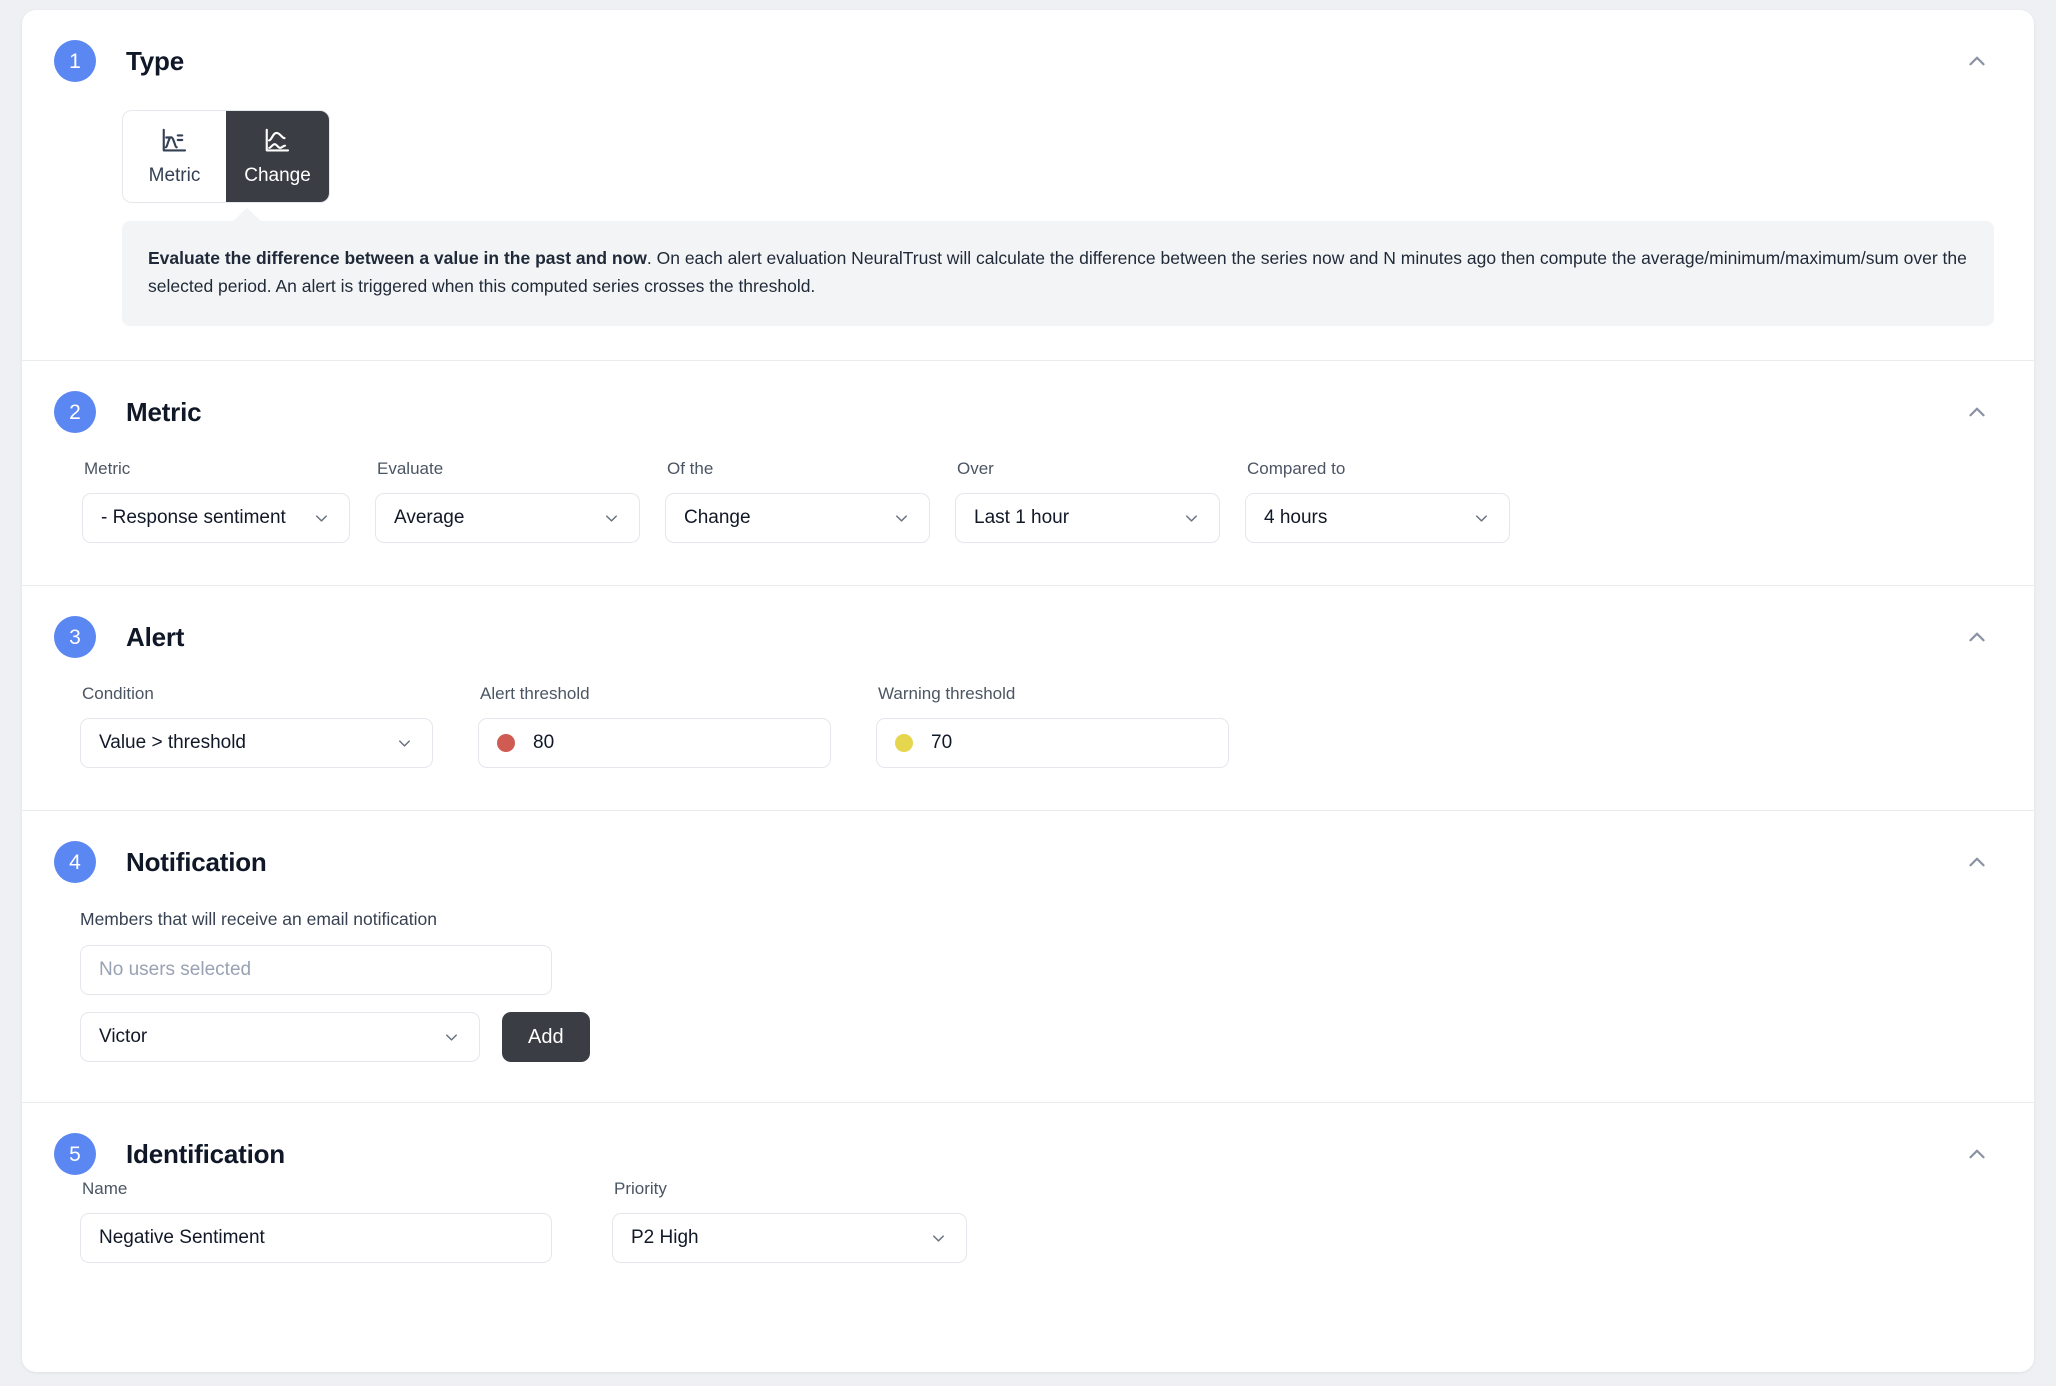 This screenshot has width=2056, height=1386. What do you see at coordinates (1028, 1139) in the screenshot?
I see `section-identification-header: 5 Identification` at bounding box center [1028, 1139].